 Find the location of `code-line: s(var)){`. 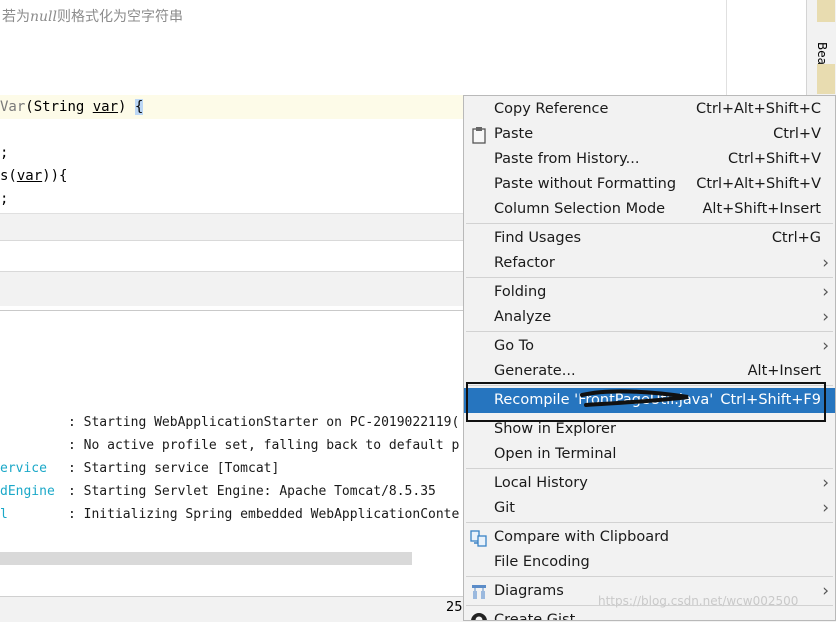

code-line: s(var)){ is located at coordinates (34, 176).